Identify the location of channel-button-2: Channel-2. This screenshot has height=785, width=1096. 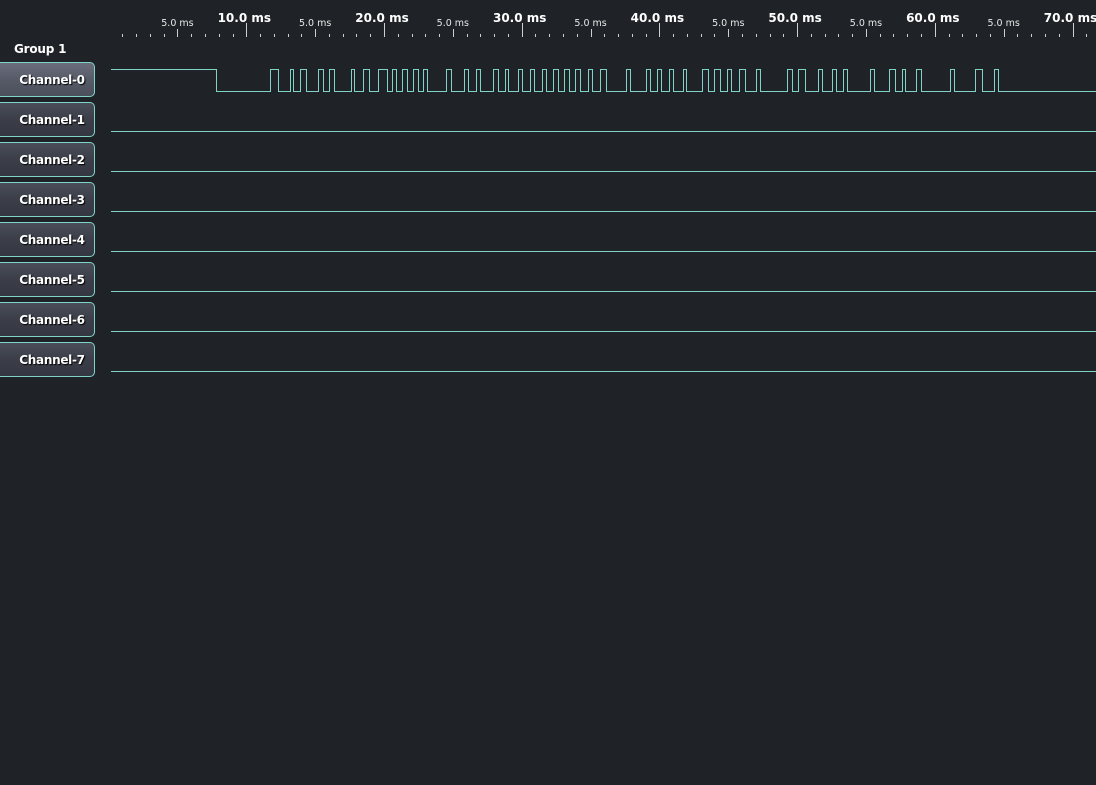
(47, 159).